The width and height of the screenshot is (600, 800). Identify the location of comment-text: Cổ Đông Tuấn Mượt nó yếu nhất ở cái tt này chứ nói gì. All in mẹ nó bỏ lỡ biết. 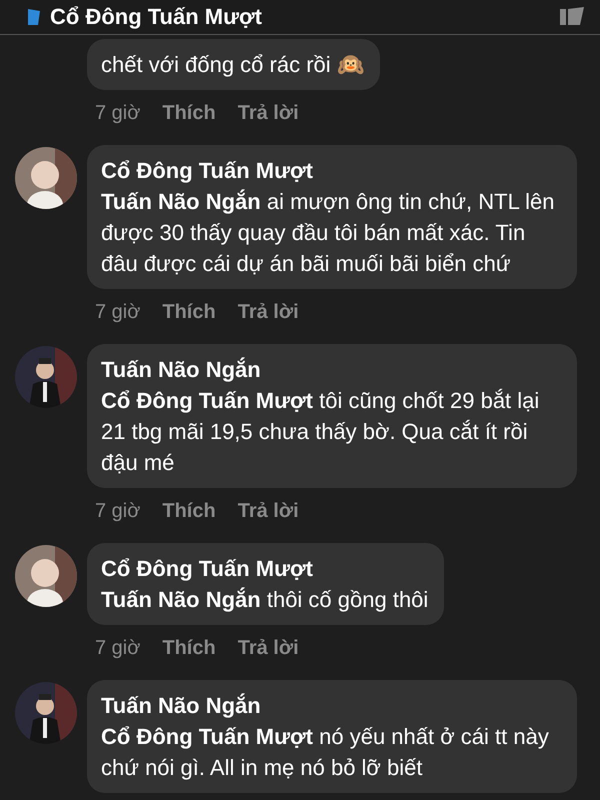
(325, 752).